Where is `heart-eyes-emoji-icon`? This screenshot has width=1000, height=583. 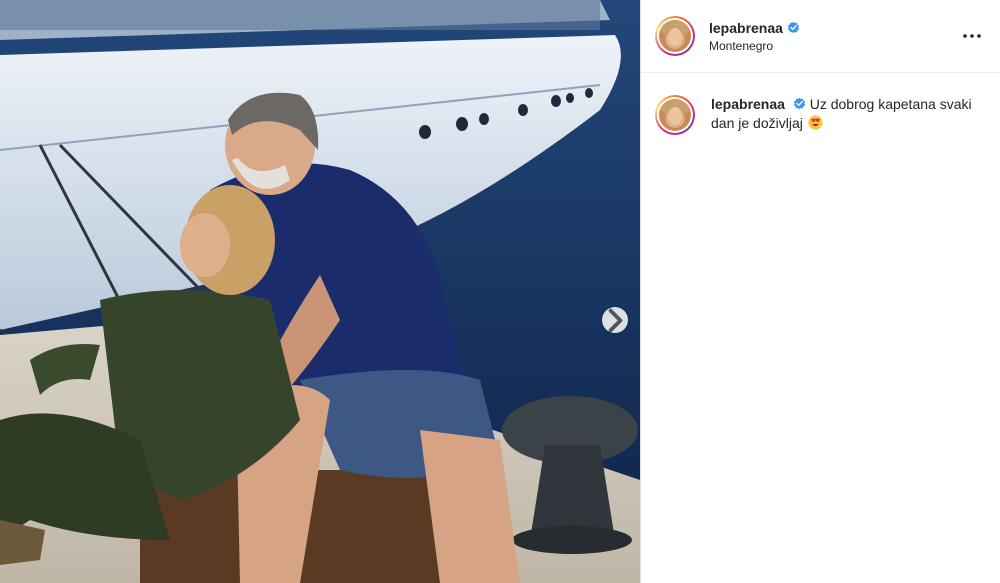
heart-eyes-emoji-icon is located at coordinates (815, 122).